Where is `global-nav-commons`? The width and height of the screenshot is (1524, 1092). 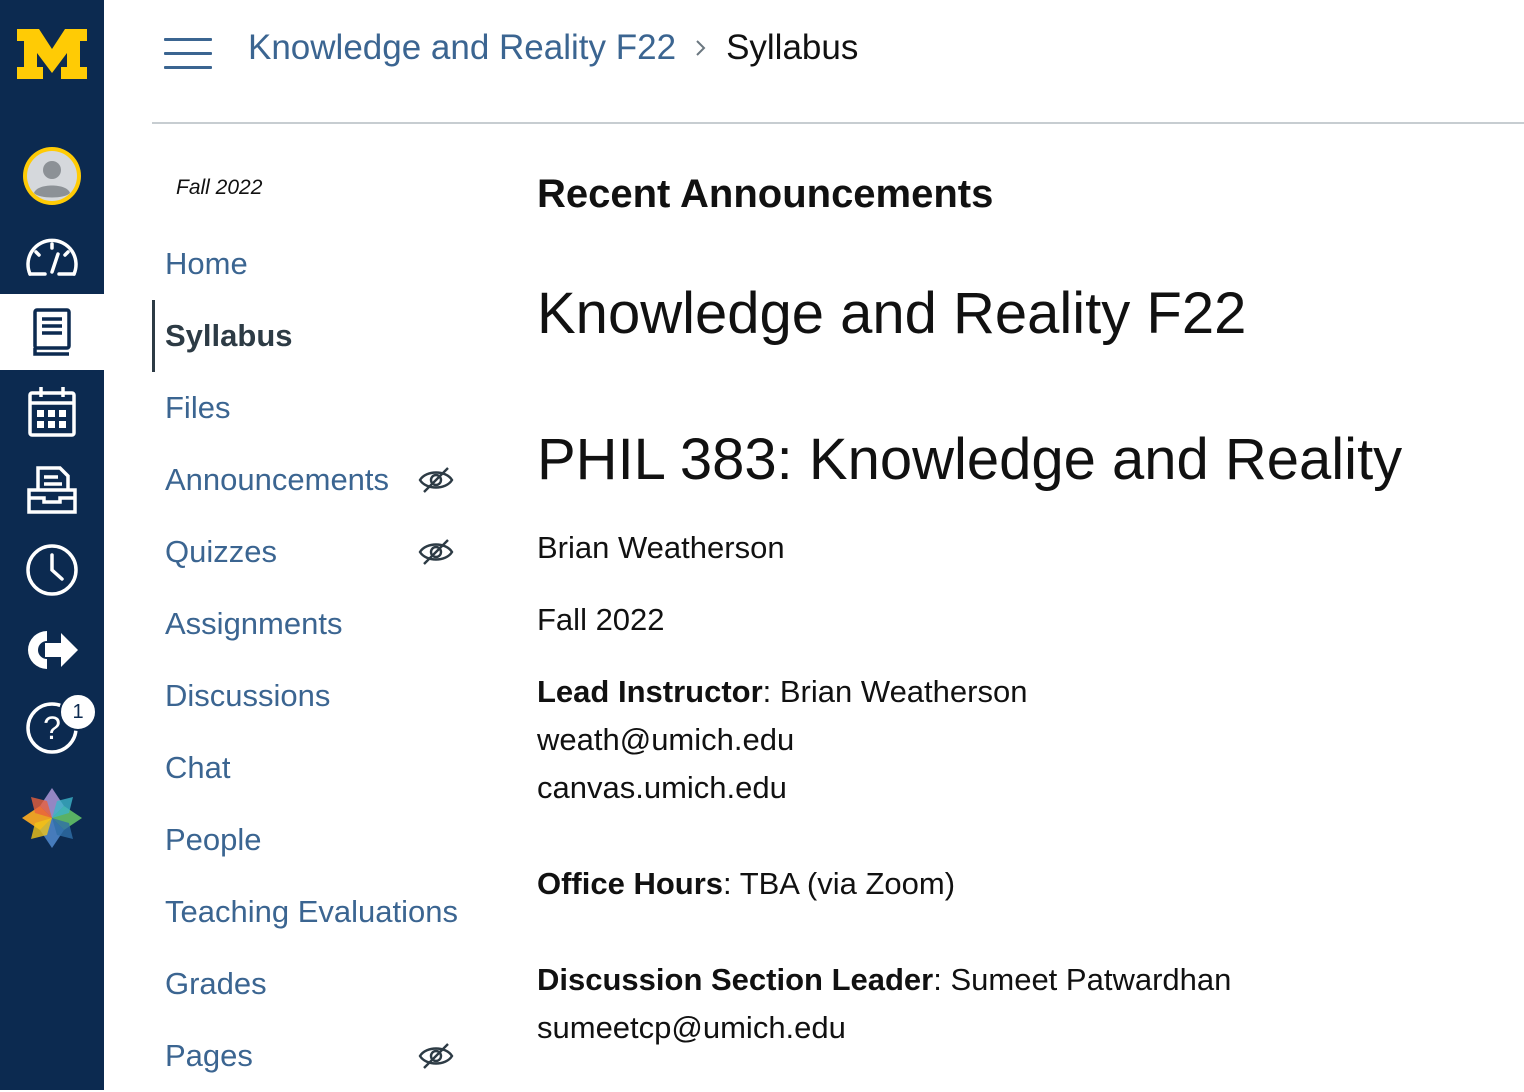 global-nav-commons is located at coordinates (52, 650).